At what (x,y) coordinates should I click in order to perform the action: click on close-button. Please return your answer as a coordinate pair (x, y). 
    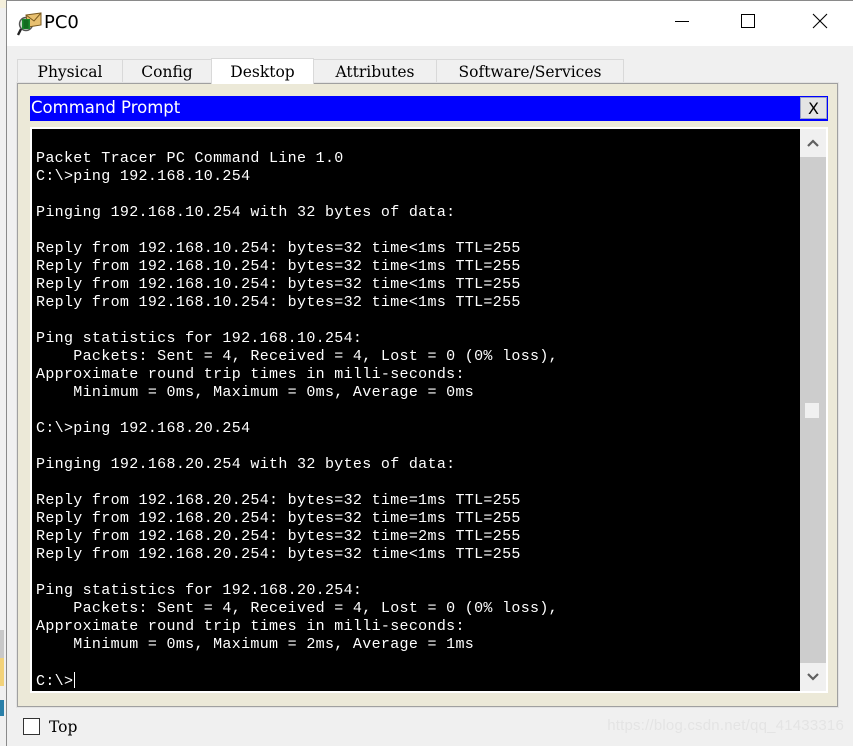
    Looking at the image, I should click on (820, 23).